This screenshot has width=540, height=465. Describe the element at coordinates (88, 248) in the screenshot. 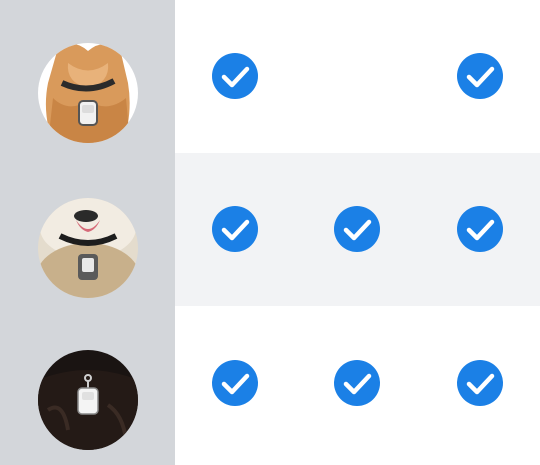

I see `small-dog-with-tag-photo` at that location.